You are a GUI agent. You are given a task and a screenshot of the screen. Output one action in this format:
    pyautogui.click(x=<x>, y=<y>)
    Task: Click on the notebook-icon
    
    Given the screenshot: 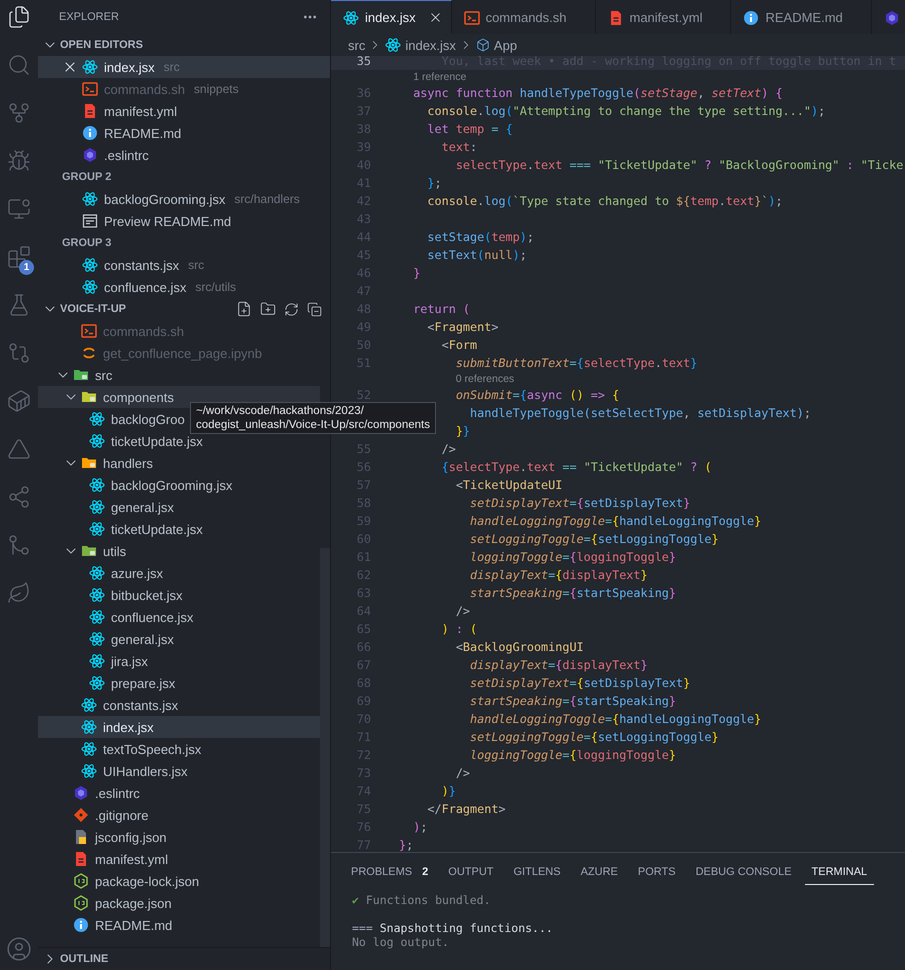 What is the action you would take?
    pyautogui.click(x=89, y=353)
    